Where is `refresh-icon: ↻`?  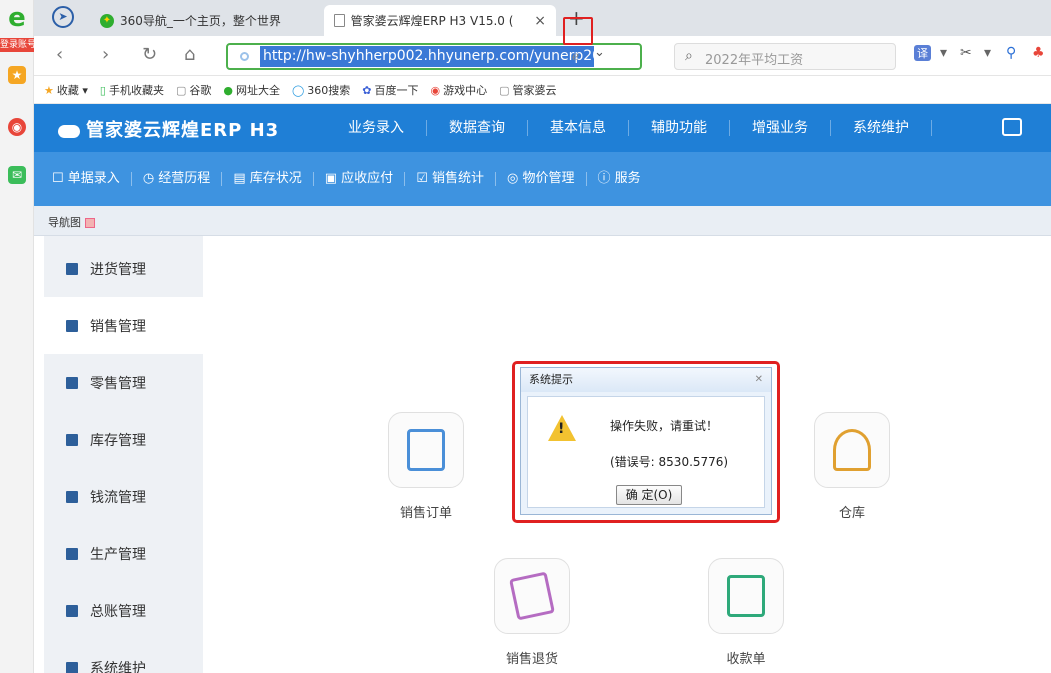 refresh-icon: ↻ is located at coordinates (149, 54).